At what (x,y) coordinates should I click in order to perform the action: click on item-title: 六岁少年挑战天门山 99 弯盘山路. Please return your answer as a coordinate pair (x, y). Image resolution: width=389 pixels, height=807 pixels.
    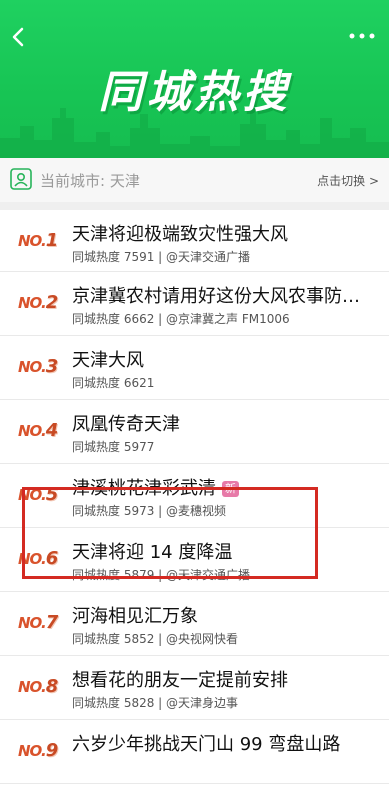
    Looking at the image, I should click on (222, 743).